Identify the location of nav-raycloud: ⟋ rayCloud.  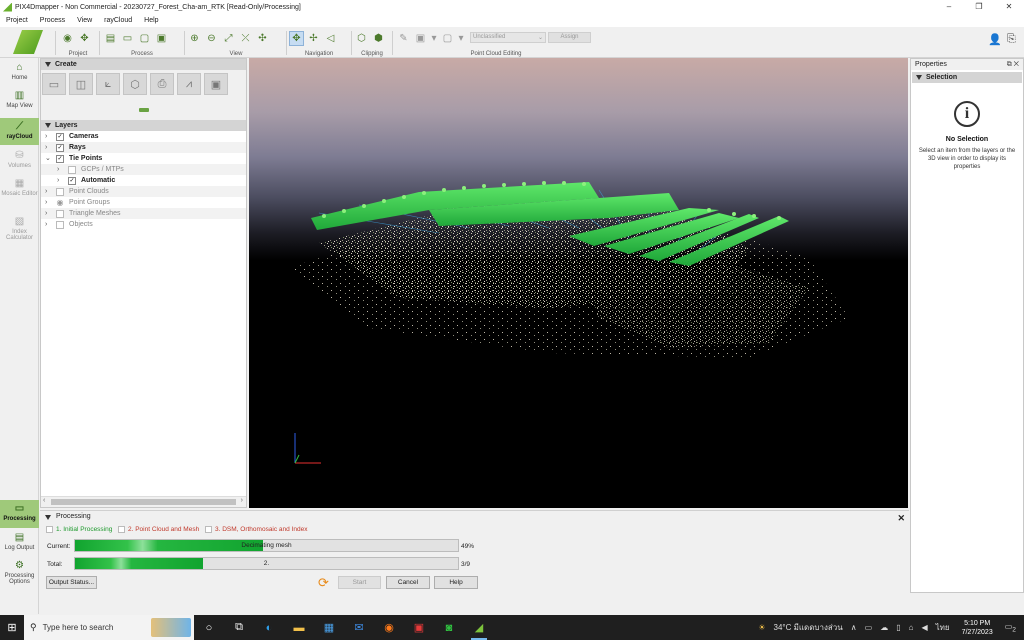
(19, 131).